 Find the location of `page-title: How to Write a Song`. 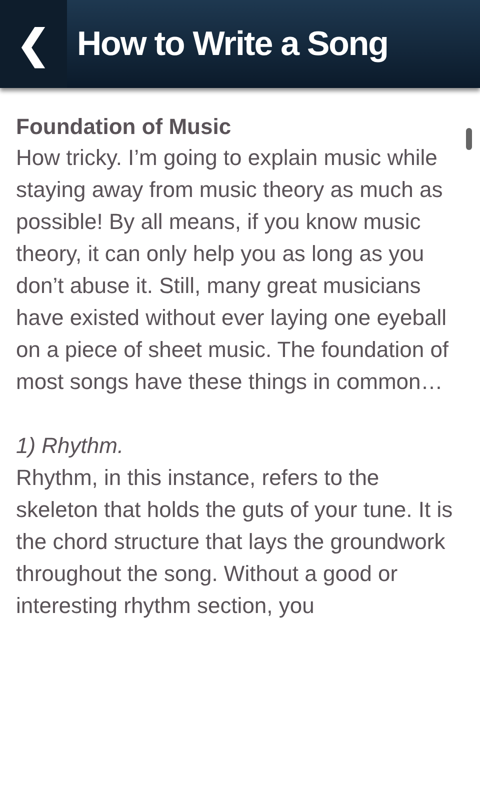

page-title: How to Write a Song is located at coordinates (232, 44).